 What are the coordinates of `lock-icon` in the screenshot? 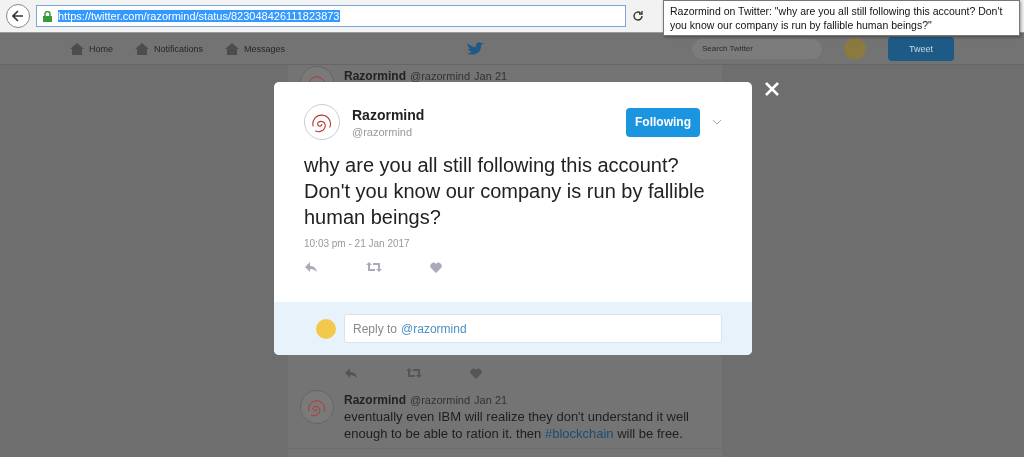 It's located at (47, 16).